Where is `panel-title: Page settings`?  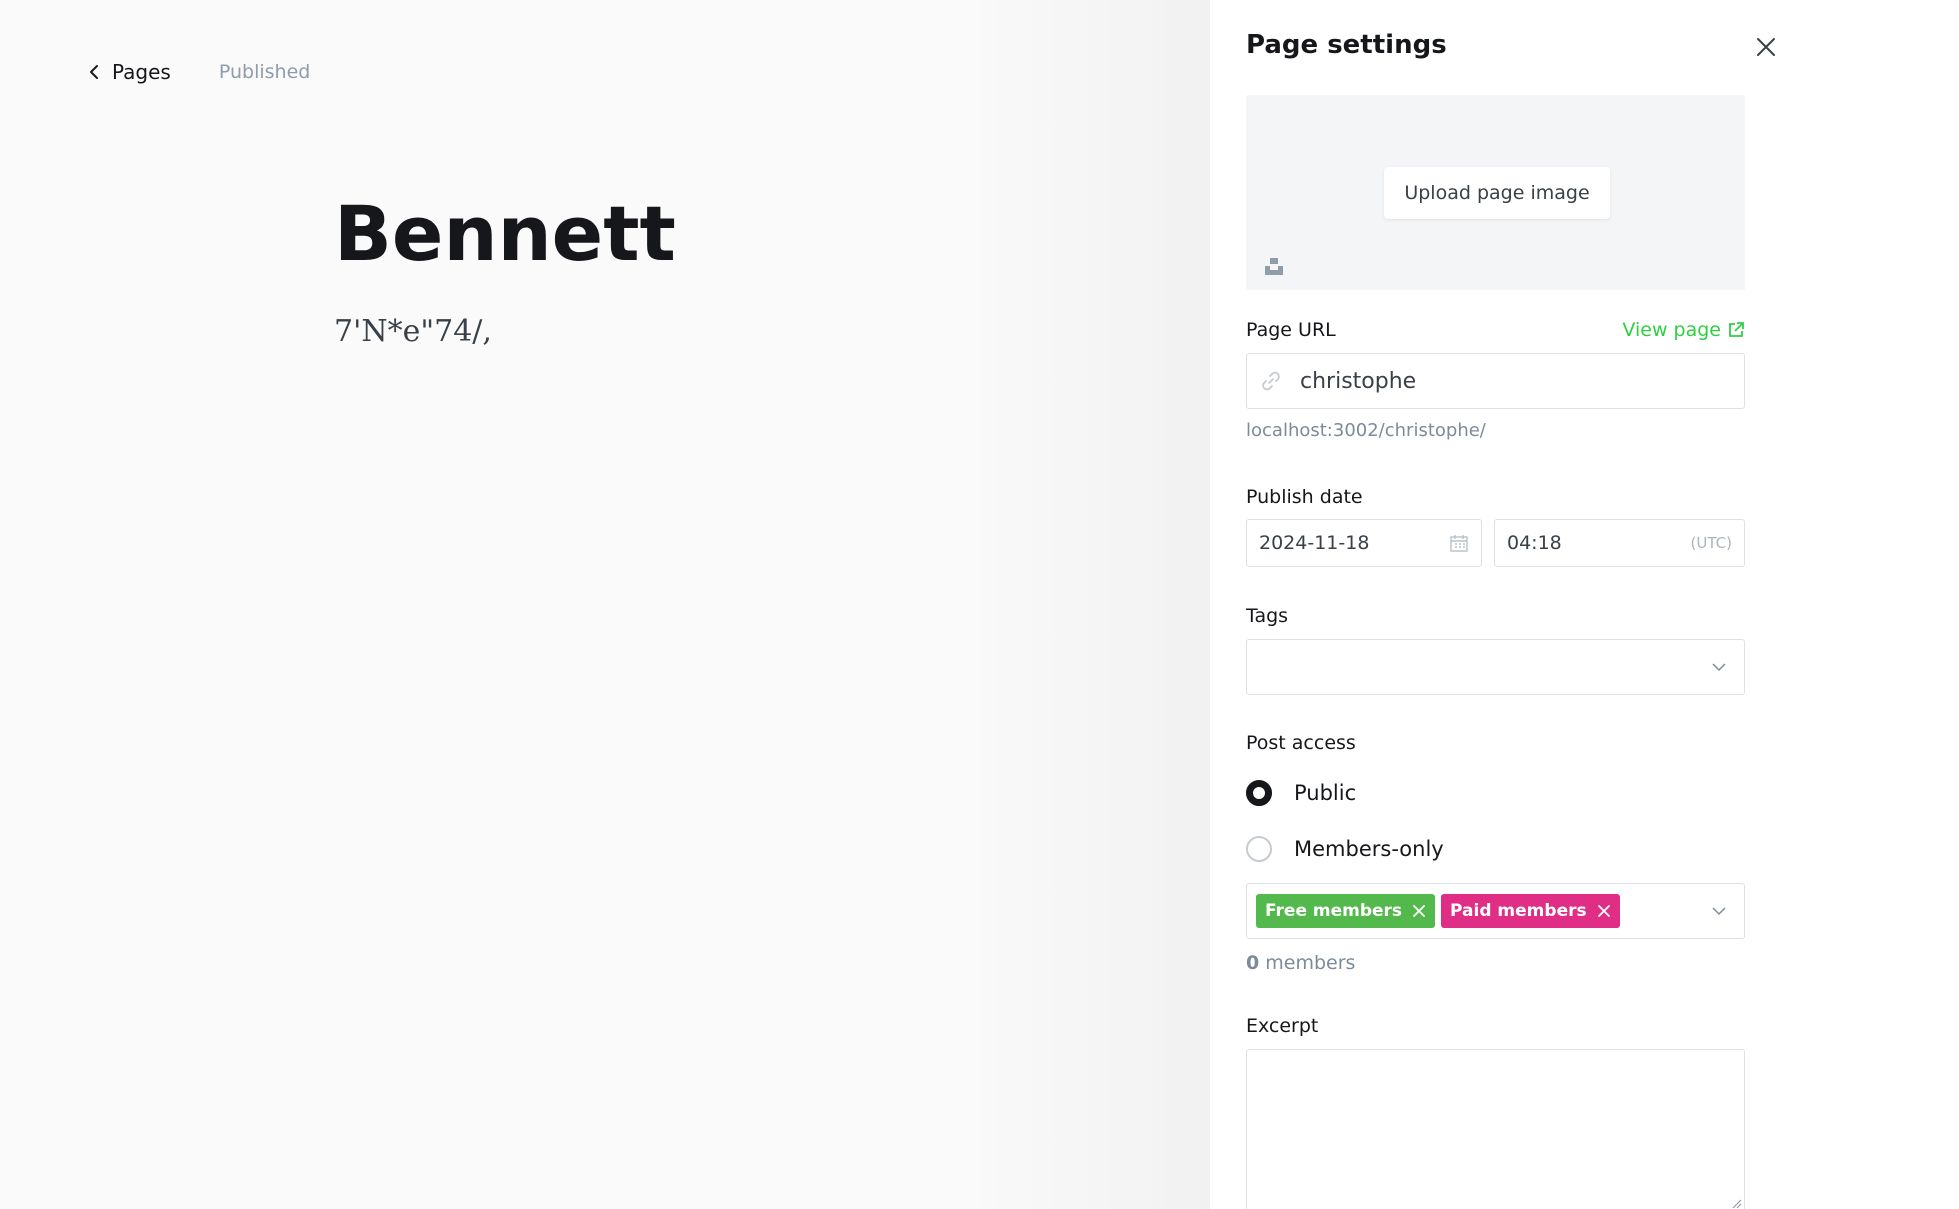
panel-title: Page settings is located at coordinates (1346, 45).